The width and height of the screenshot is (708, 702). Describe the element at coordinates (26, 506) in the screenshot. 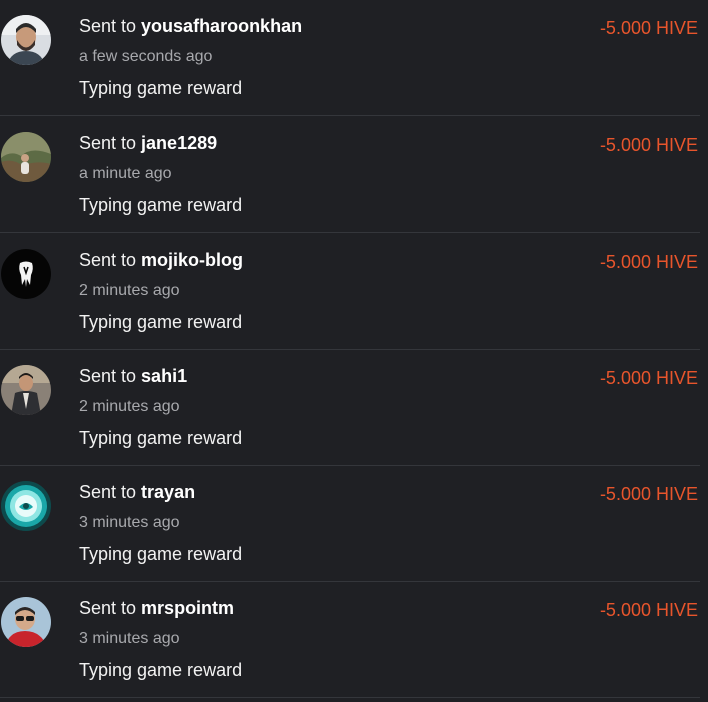

I see `avatar-teal-emblem-icon` at that location.